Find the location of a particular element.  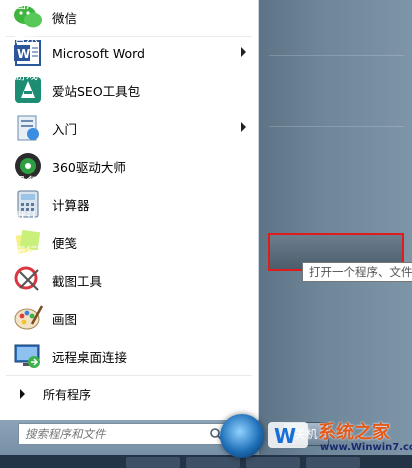

run-tooltip: 打开一个程序、文件 is located at coordinates (357, 272).